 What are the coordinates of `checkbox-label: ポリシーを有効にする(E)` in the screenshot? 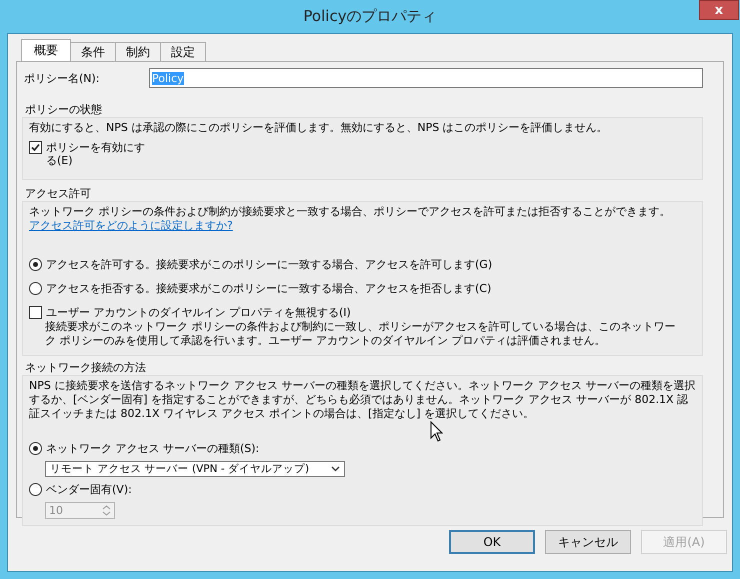 It's located at (96, 154).